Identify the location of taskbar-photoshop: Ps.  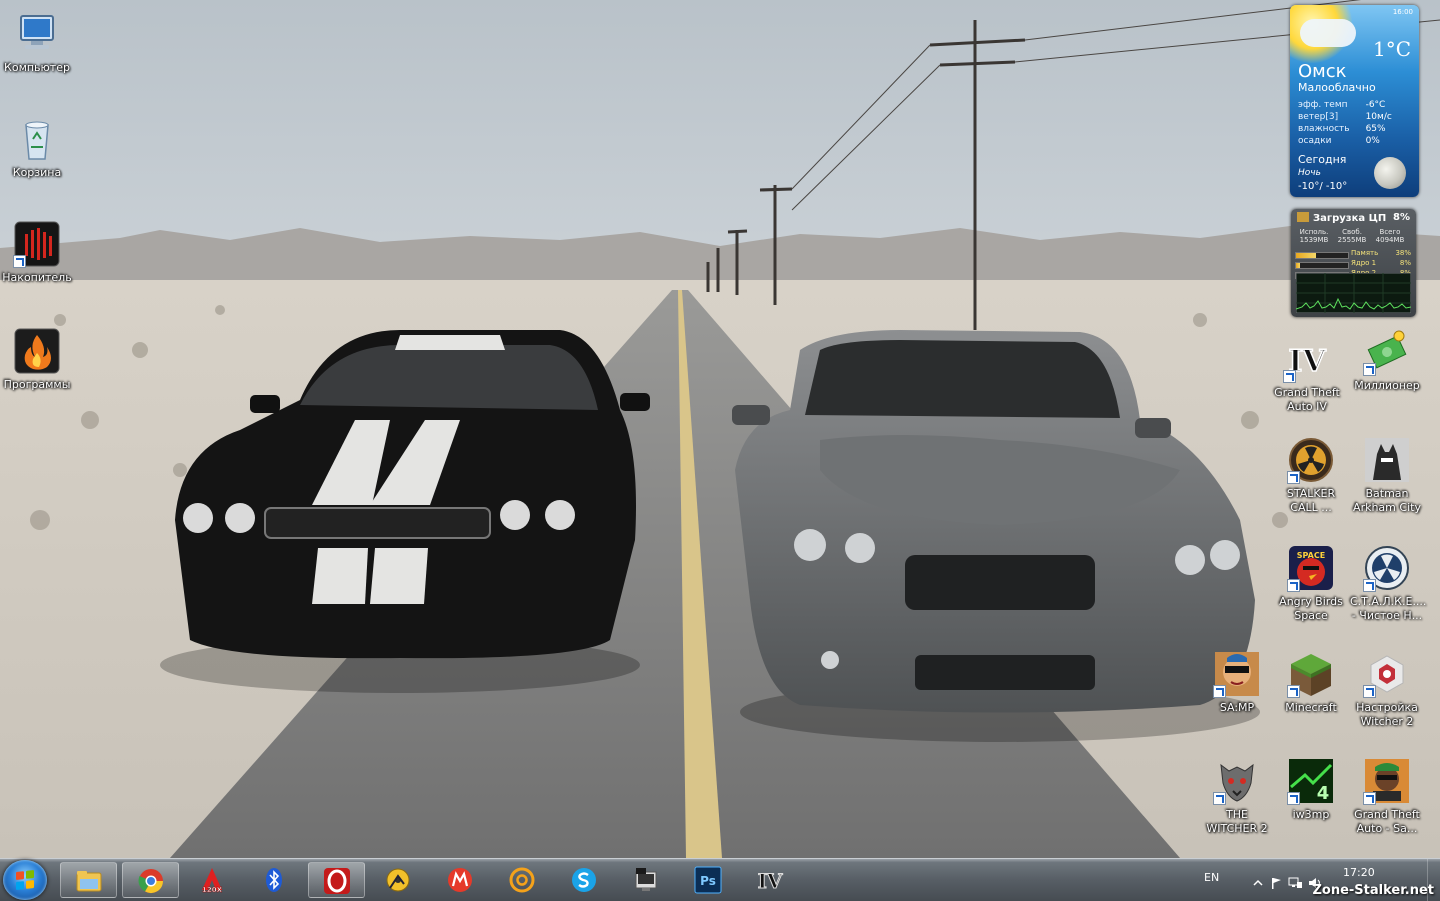
(708, 880).